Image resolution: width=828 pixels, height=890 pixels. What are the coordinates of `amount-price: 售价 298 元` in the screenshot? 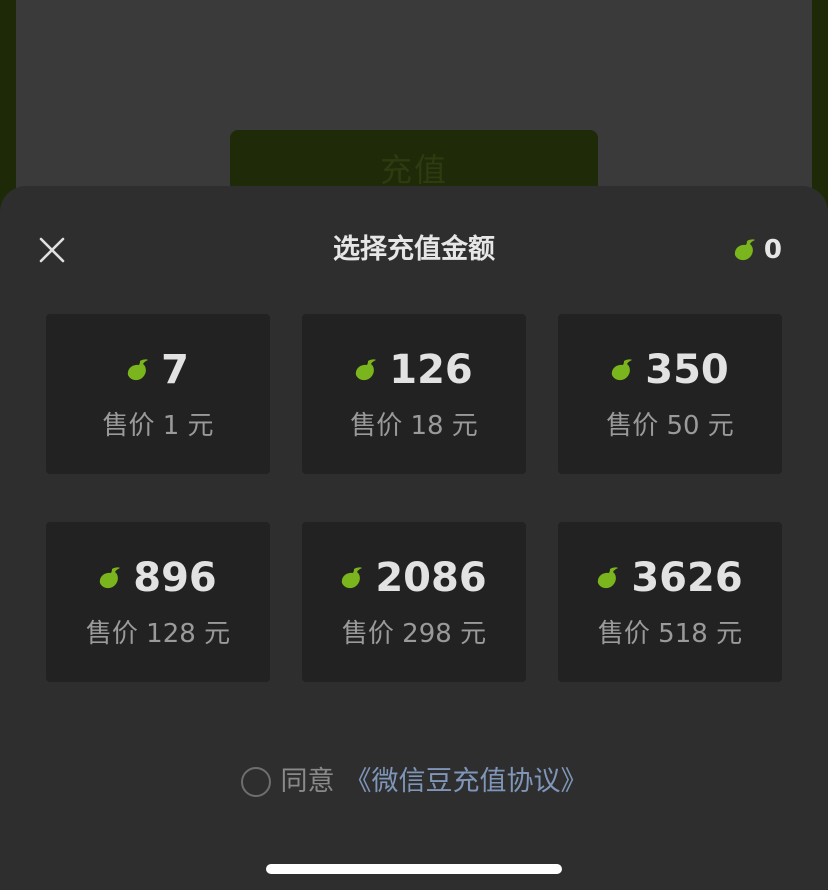 It's located at (414, 634).